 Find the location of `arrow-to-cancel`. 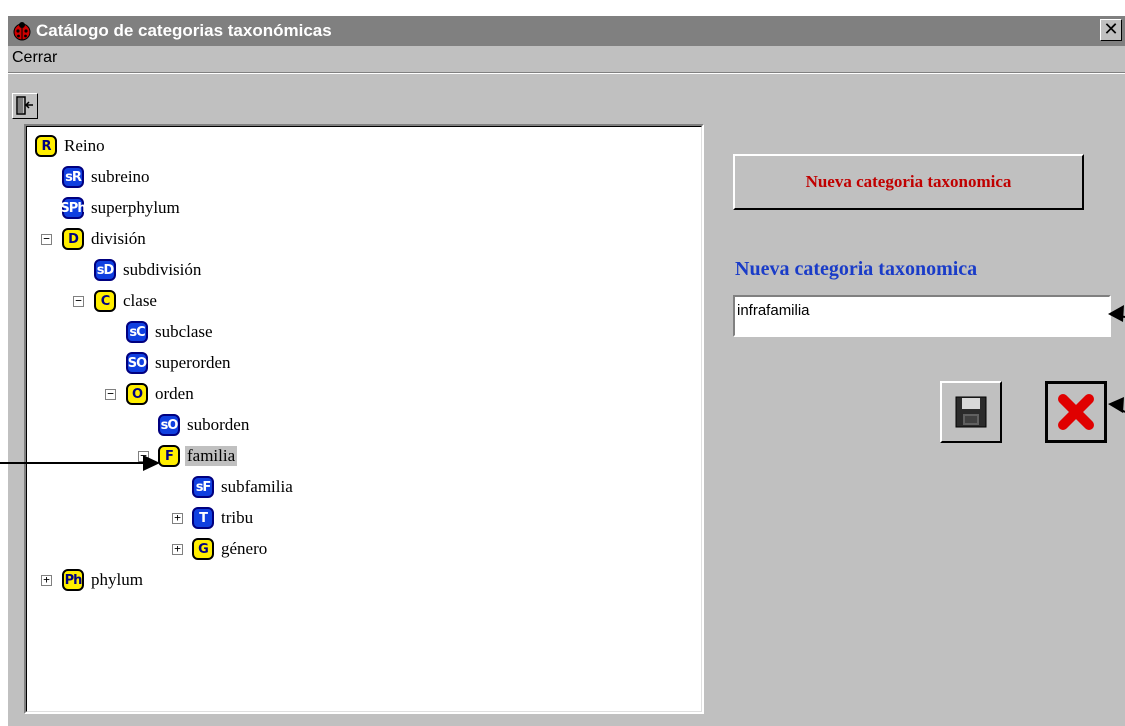

arrow-to-cancel is located at coordinates (1116, 405).